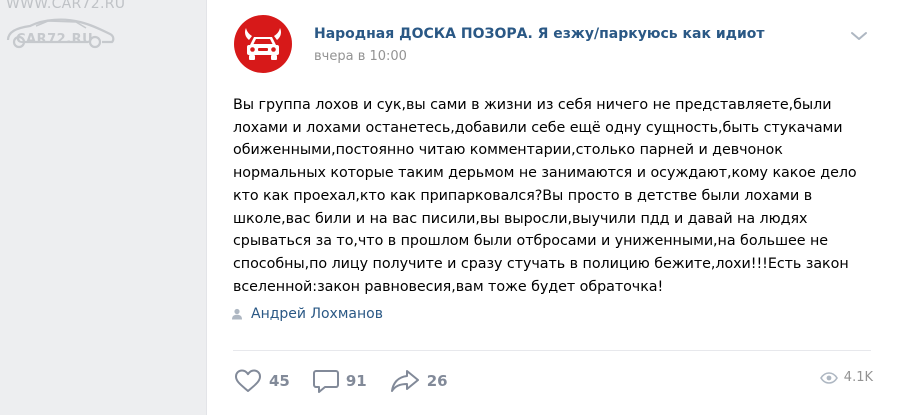  I want to click on watermark-text-secondary: CAR72.RU, so click(55, 39).